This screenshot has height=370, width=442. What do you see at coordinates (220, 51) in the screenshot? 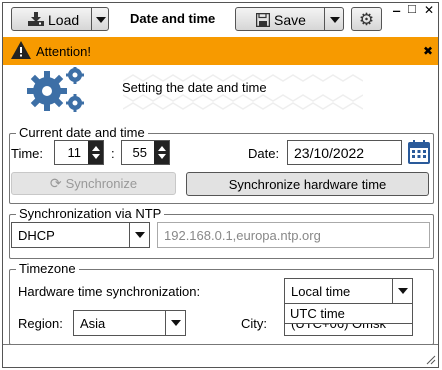
I see `alert-banner: Attention! ✖` at bounding box center [220, 51].